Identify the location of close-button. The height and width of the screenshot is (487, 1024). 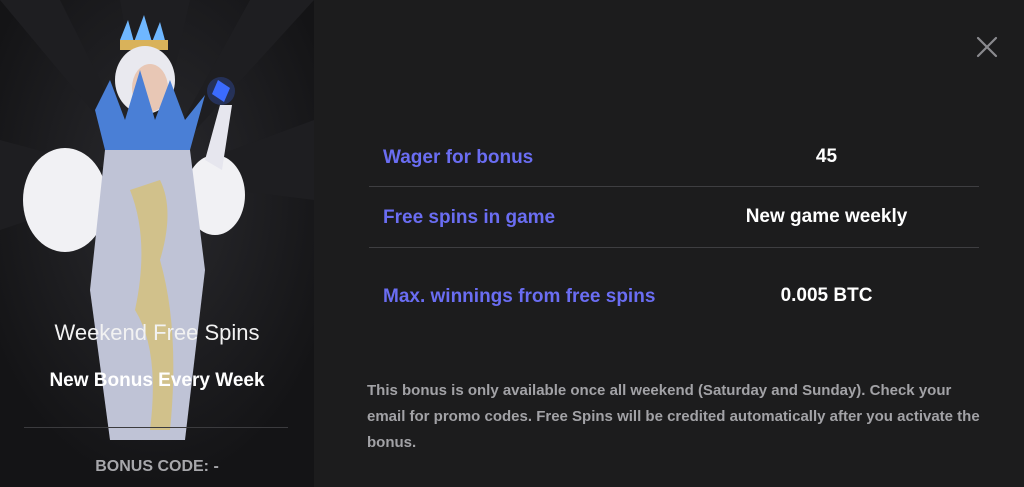
(987, 47).